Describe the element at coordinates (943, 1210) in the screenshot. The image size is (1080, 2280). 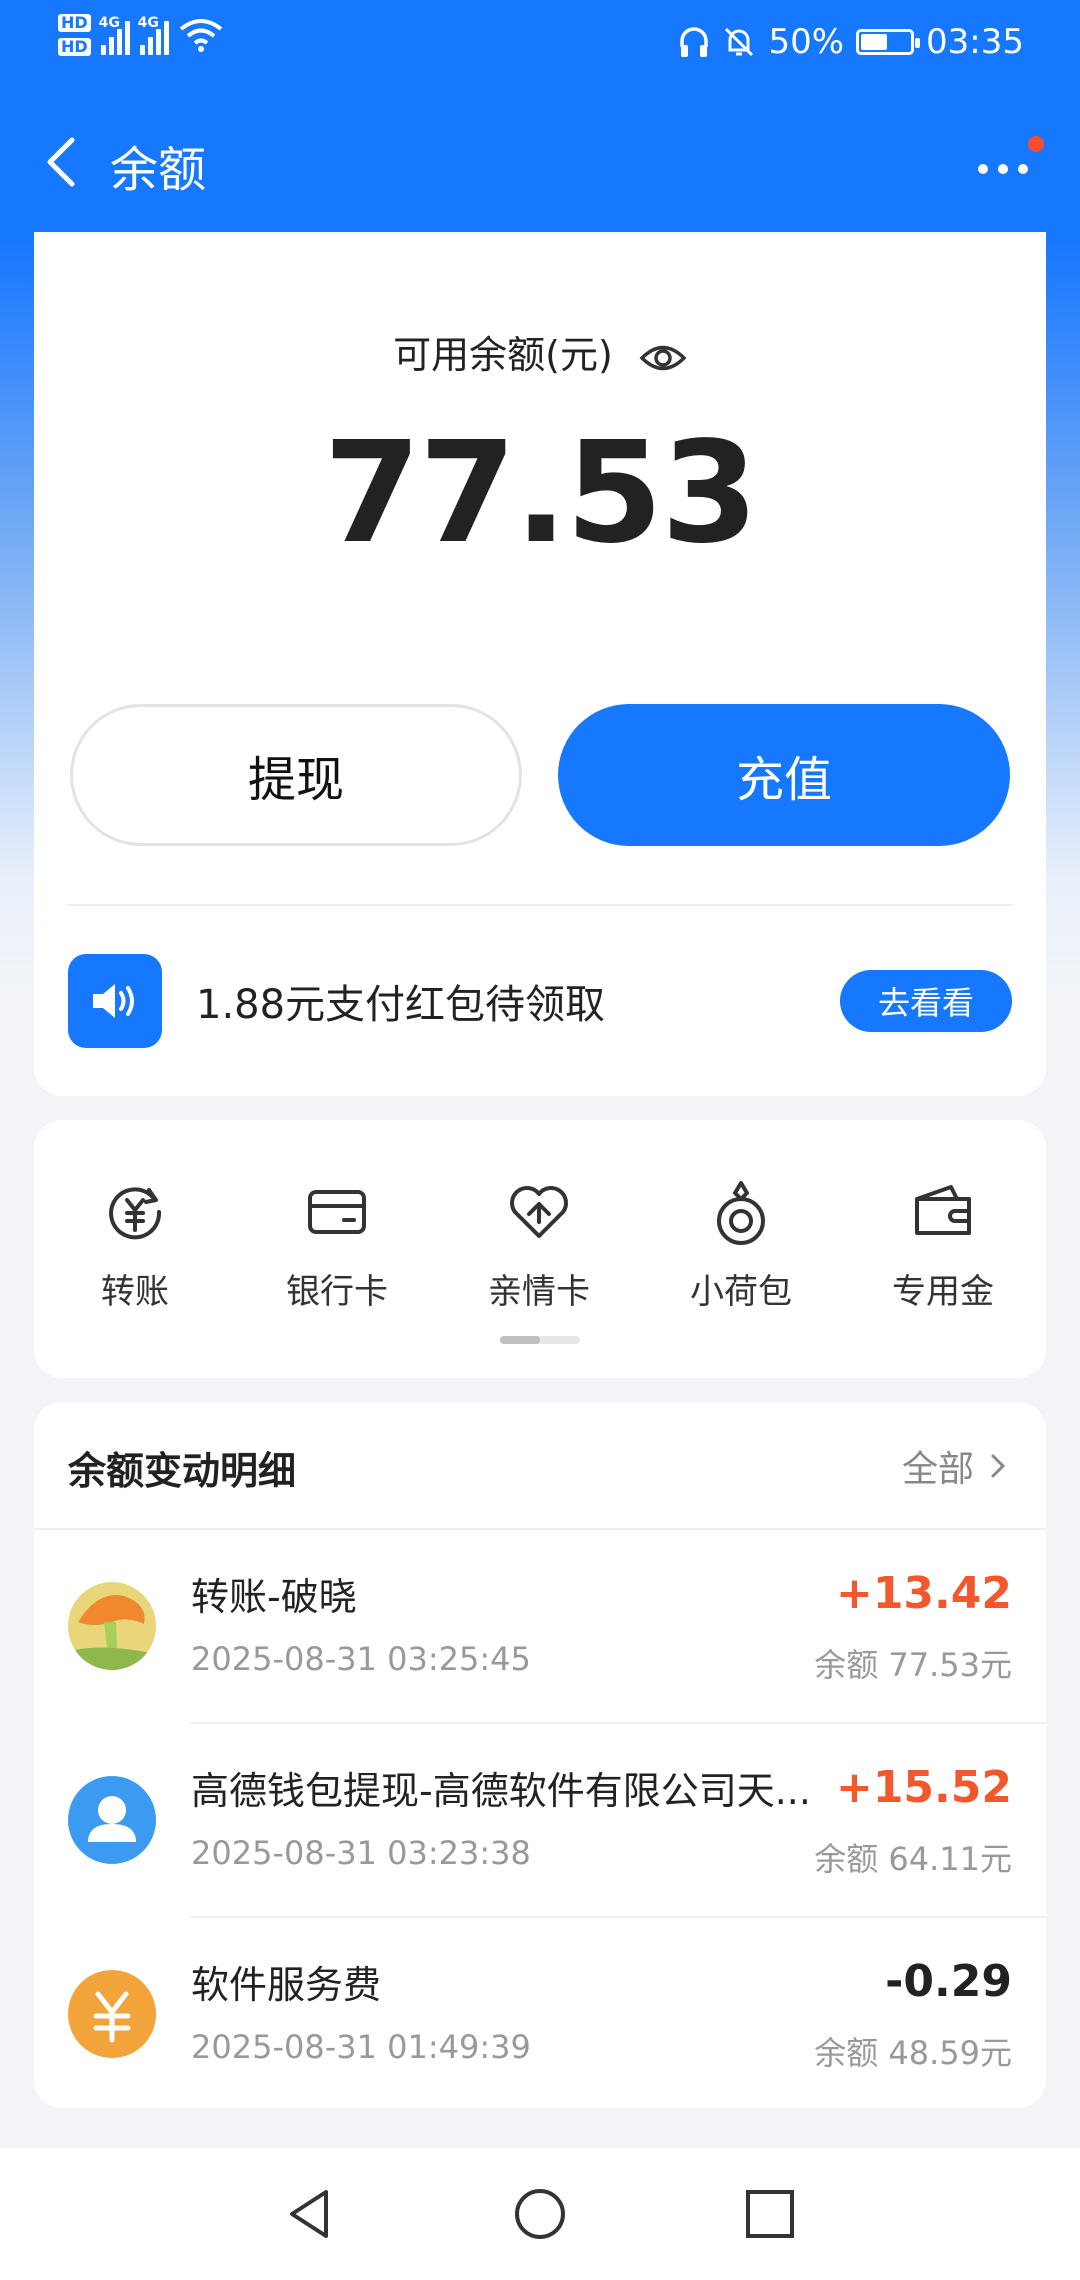
I see `wallet-icon` at that location.